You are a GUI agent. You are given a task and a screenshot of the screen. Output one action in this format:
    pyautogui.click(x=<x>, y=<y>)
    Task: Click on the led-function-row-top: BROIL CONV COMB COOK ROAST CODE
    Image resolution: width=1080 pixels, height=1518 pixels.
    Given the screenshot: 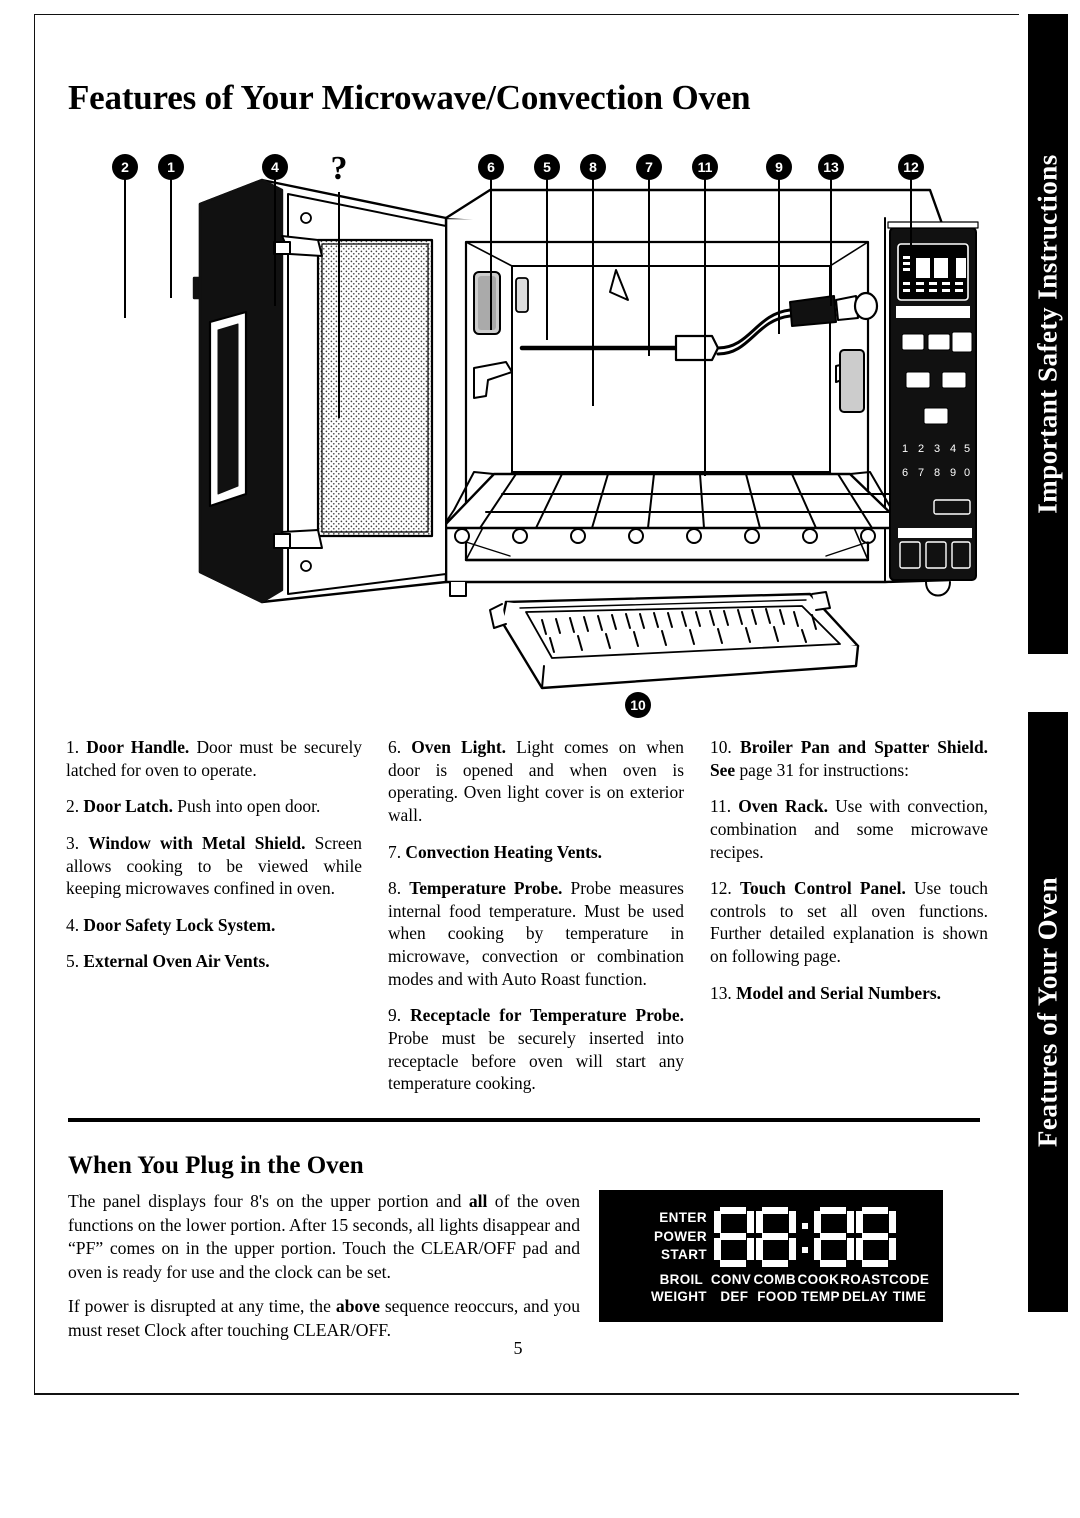 What is the action you would take?
    pyautogui.click(x=791, y=1279)
    